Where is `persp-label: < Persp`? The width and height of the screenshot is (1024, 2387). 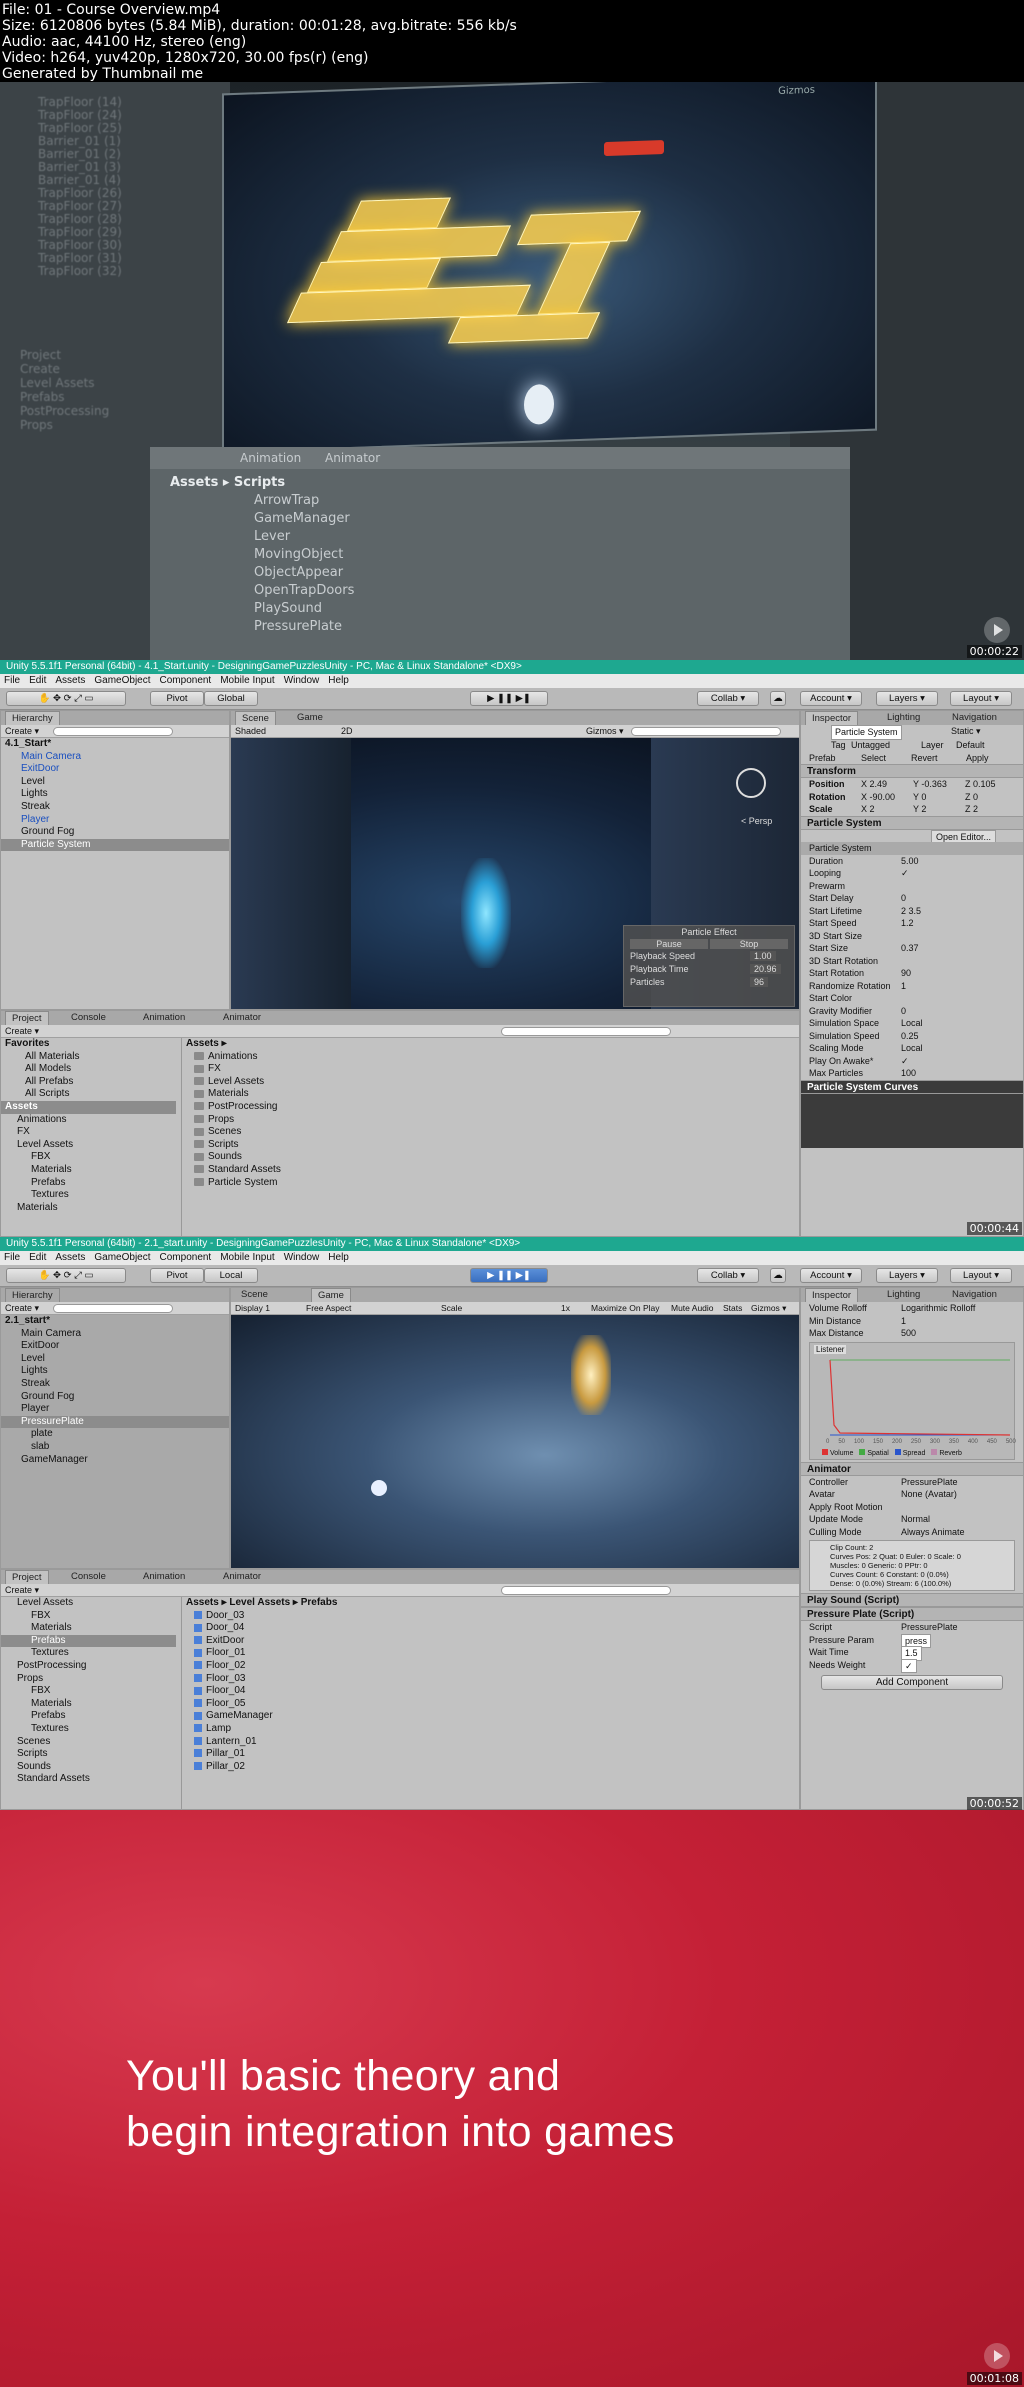 persp-label: < Persp is located at coordinates (756, 821).